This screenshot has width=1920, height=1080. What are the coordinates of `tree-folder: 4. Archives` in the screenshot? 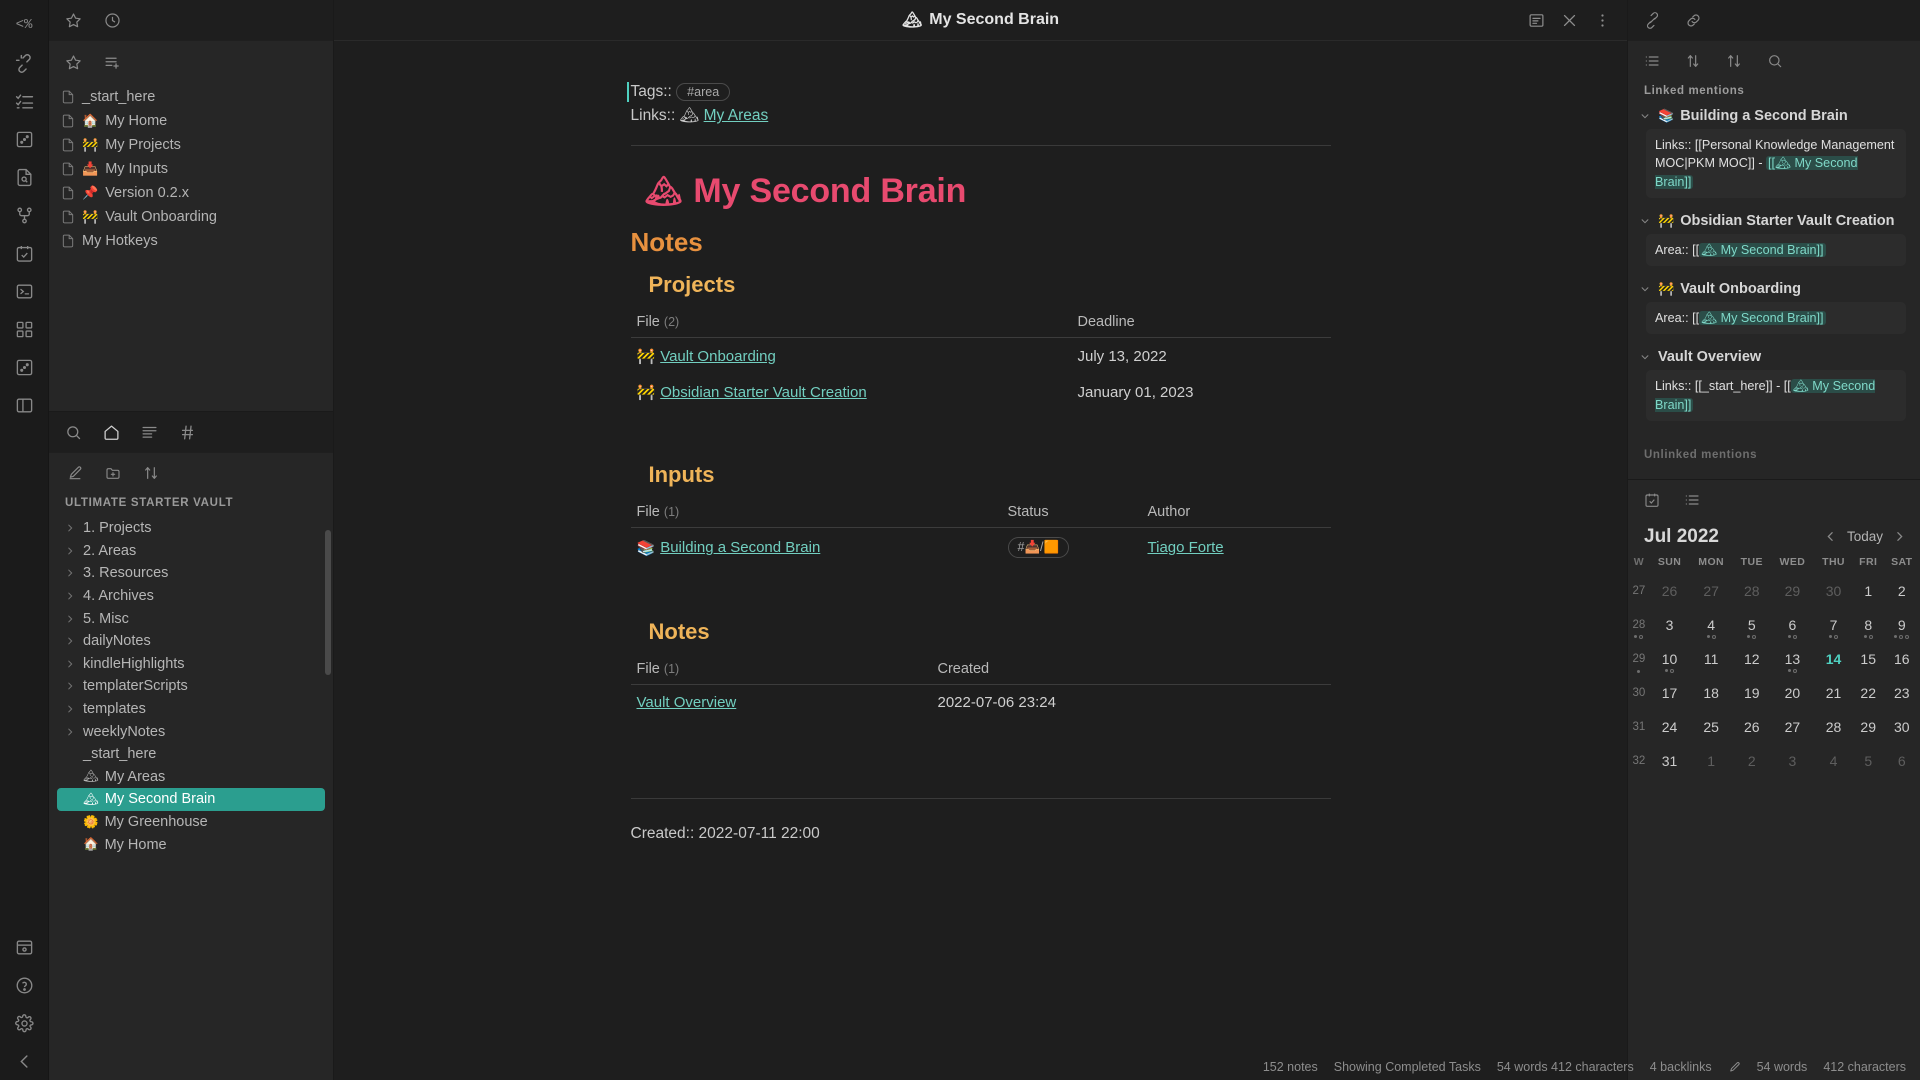 It's located at (191, 596).